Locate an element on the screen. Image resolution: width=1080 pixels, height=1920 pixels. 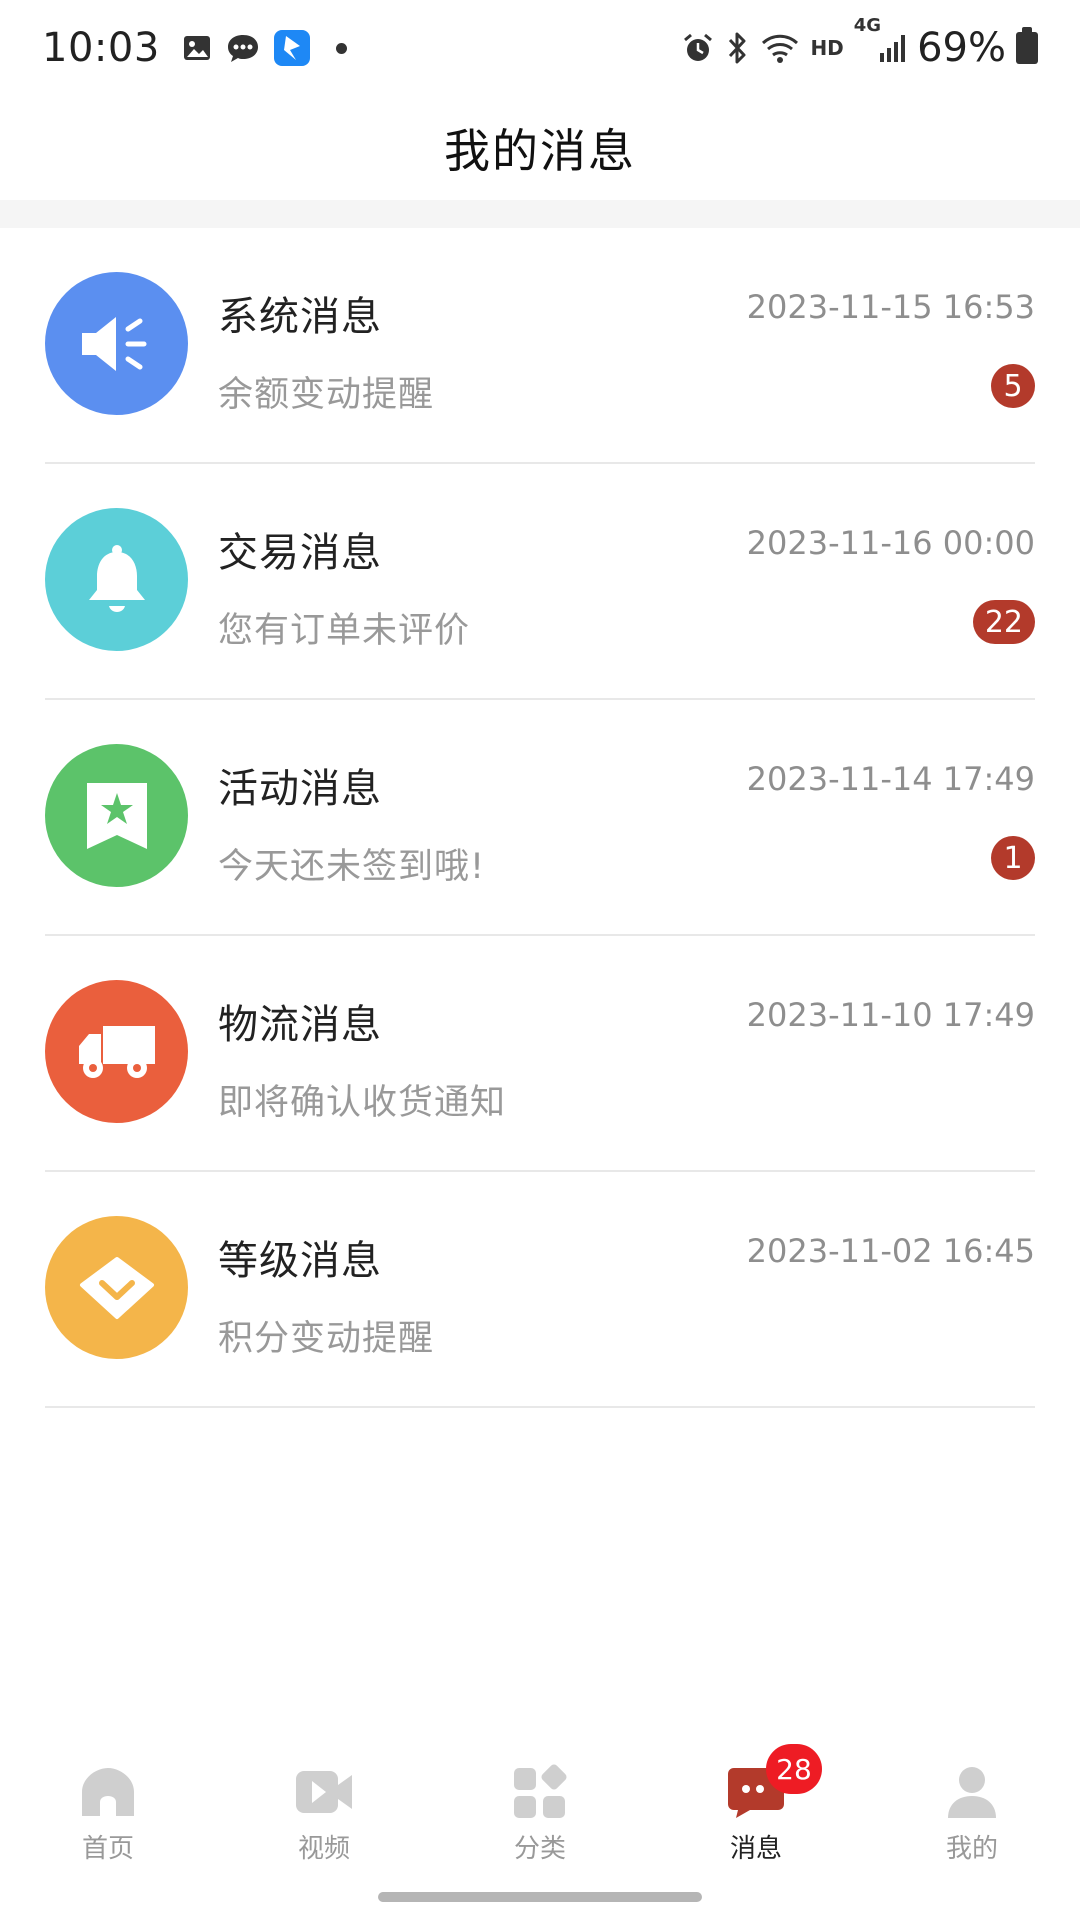
home-icon is located at coordinates (108, 1792).